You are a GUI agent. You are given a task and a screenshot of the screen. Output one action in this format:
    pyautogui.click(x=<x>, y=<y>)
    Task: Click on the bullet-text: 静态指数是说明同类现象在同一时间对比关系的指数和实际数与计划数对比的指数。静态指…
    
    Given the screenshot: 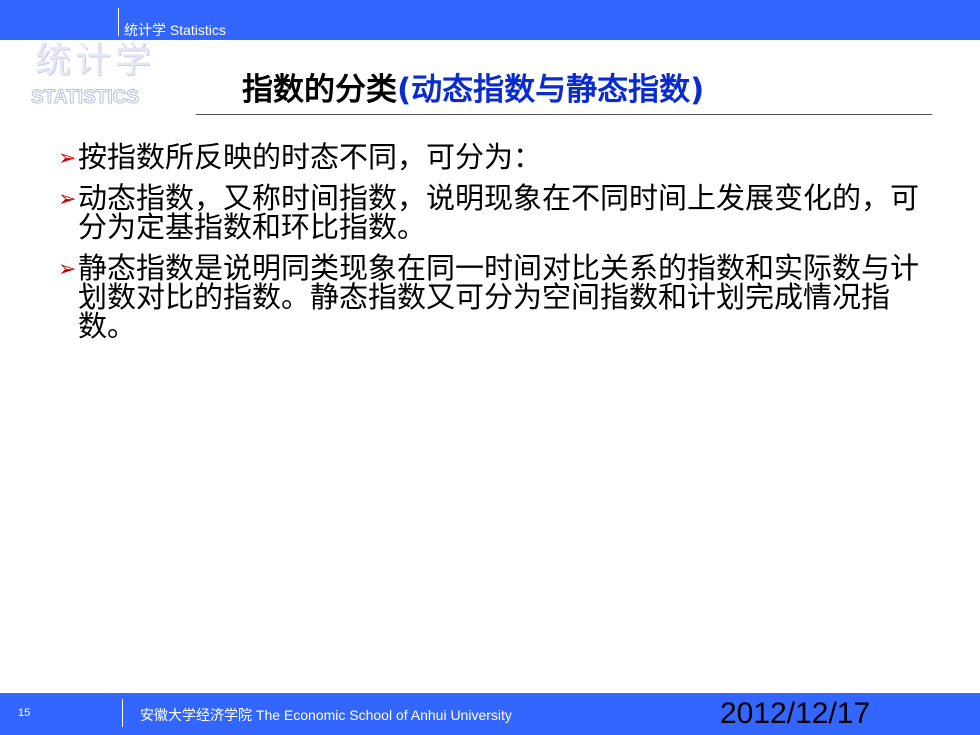 What is the action you would take?
    pyautogui.click(x=499, y=297)
    